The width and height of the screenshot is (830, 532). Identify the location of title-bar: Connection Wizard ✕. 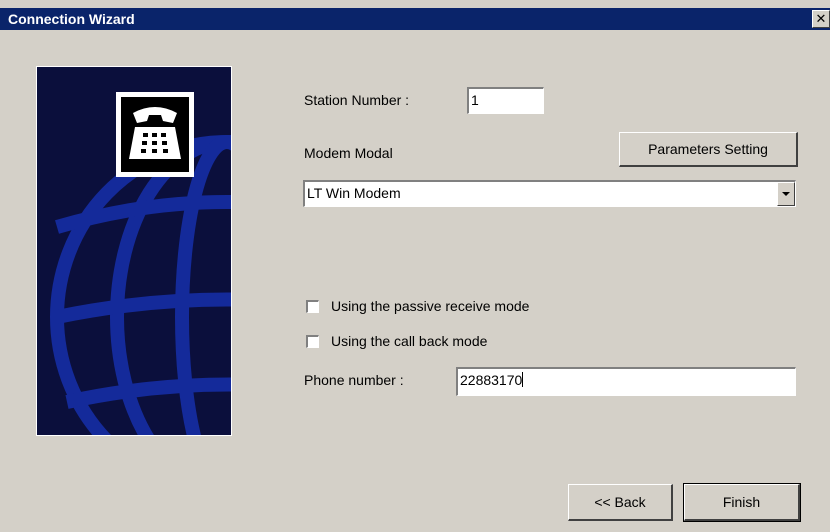
(415, 19).